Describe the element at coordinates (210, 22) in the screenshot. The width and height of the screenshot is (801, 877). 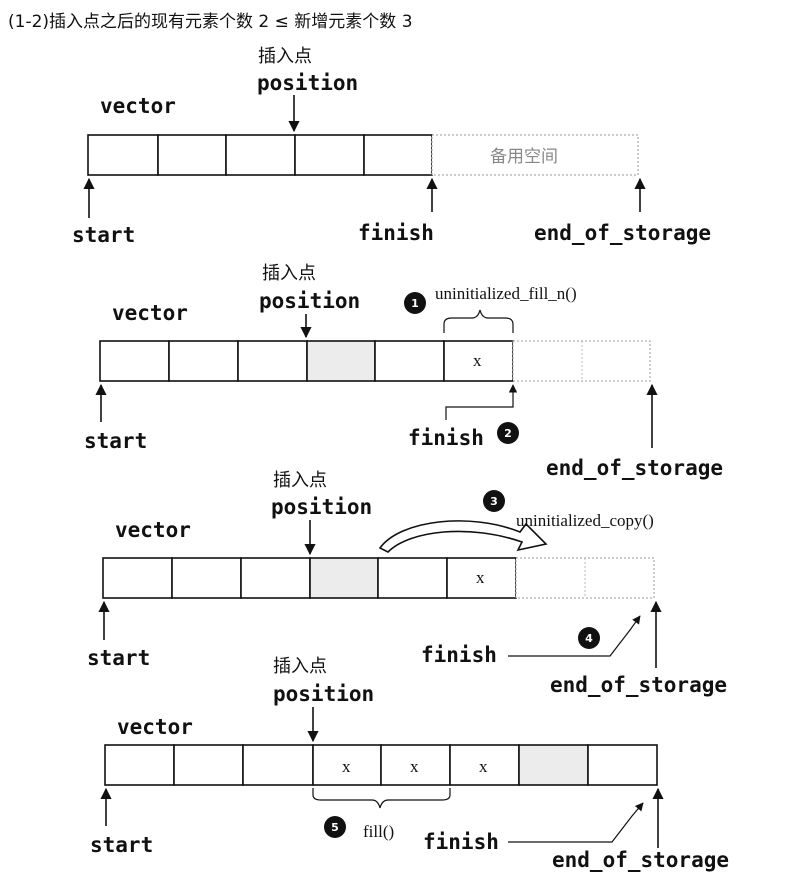
I see `diagram-title: (1-2)插入点之后的现有元素个数 2 ≤ 新增元素个数 3` at that location.